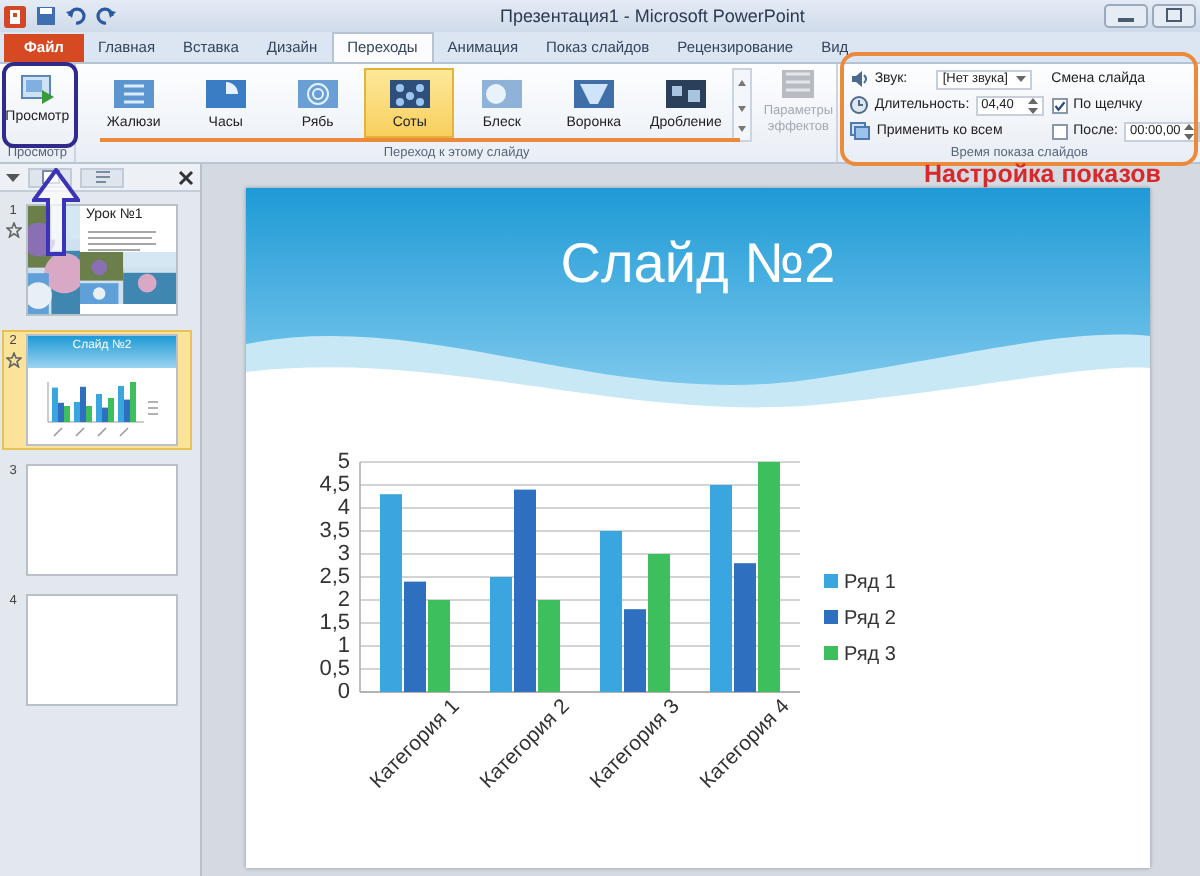  What do you see at coordinates (343, 646) in the screenshot?
I see `axis-tick-label: 1` at bounding box center [343, 646].